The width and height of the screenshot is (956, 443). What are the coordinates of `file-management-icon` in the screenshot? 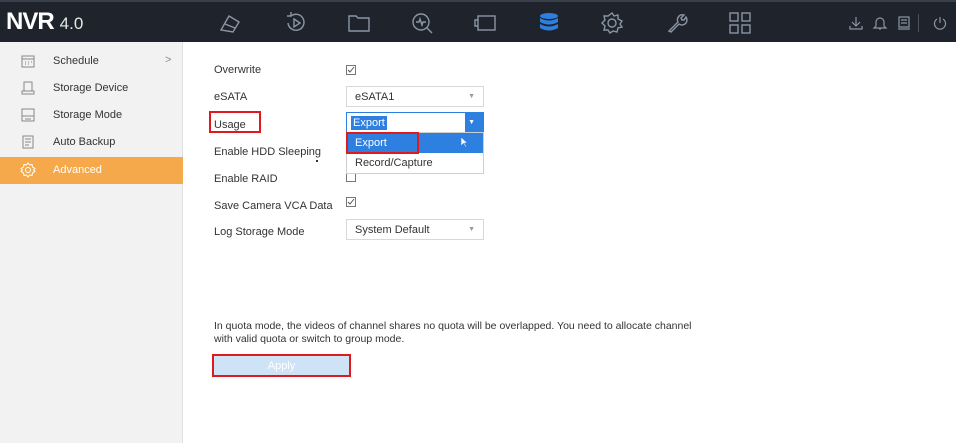 It's located at (359, 23).